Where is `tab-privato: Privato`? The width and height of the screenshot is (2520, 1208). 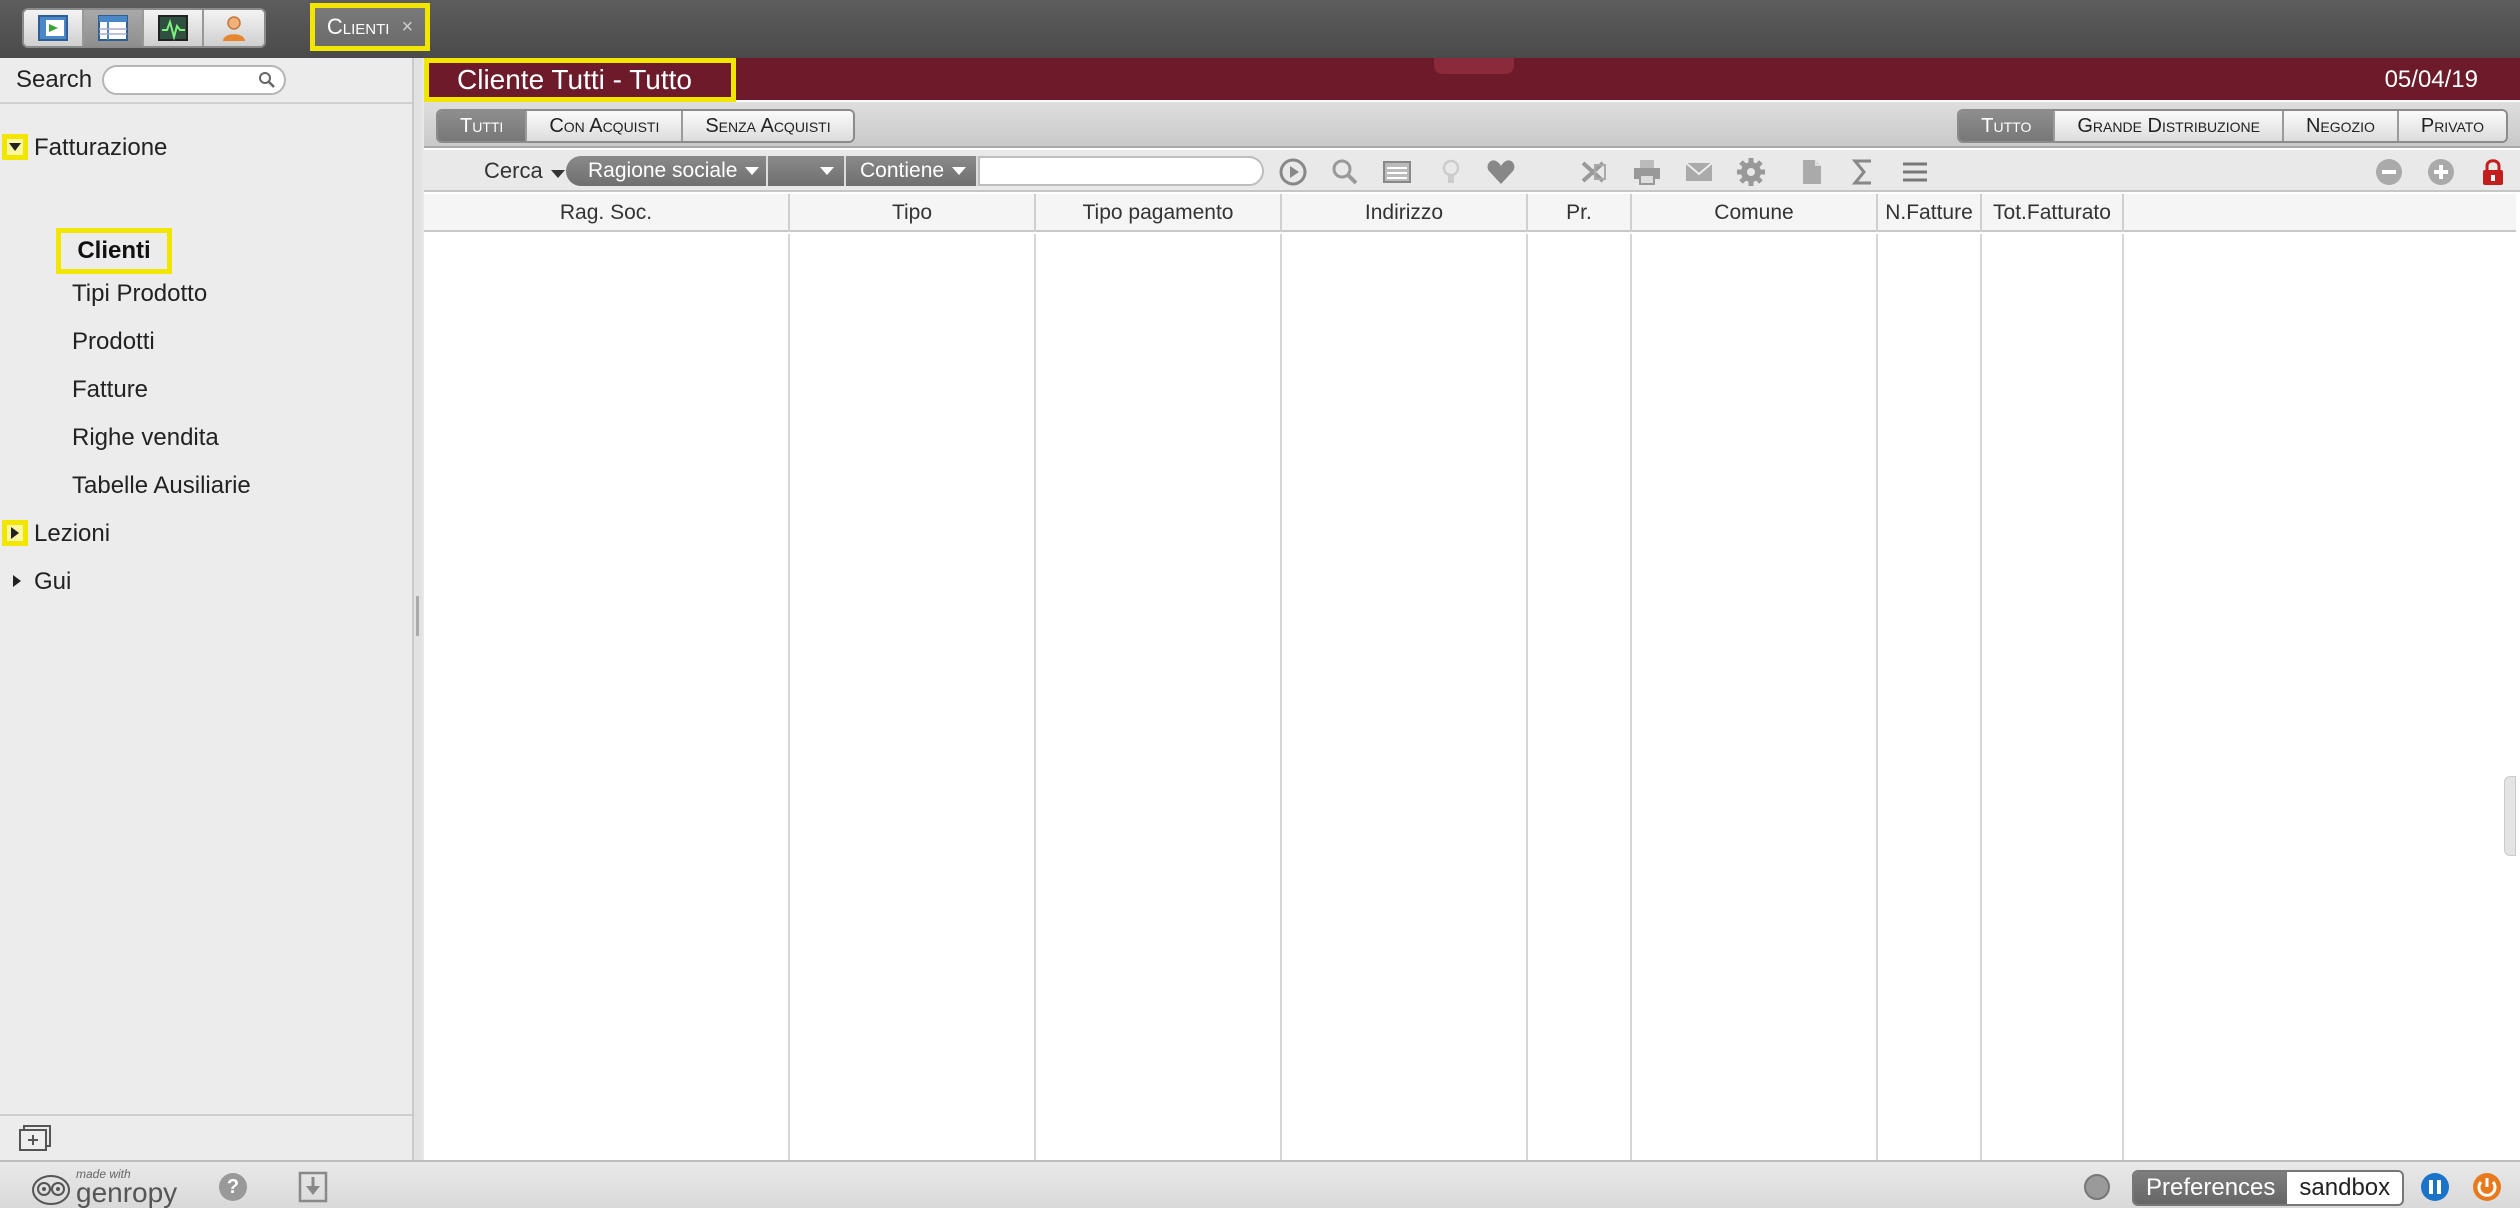
tab-privato: Privato is located at coordinates (2452, 126).